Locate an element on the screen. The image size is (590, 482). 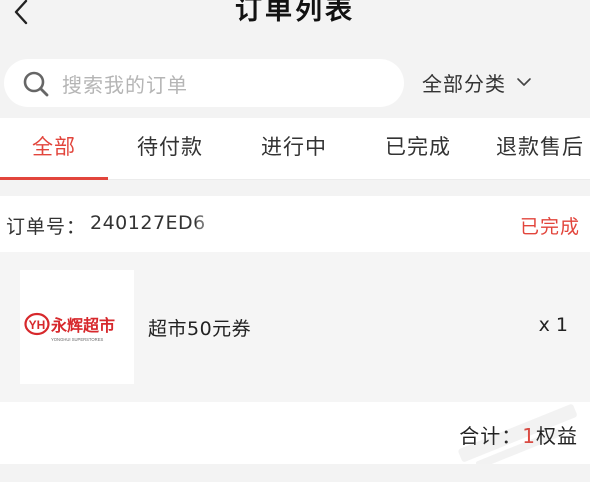
search-input: 搜索我的订单 is located at coordinates (204, 83).